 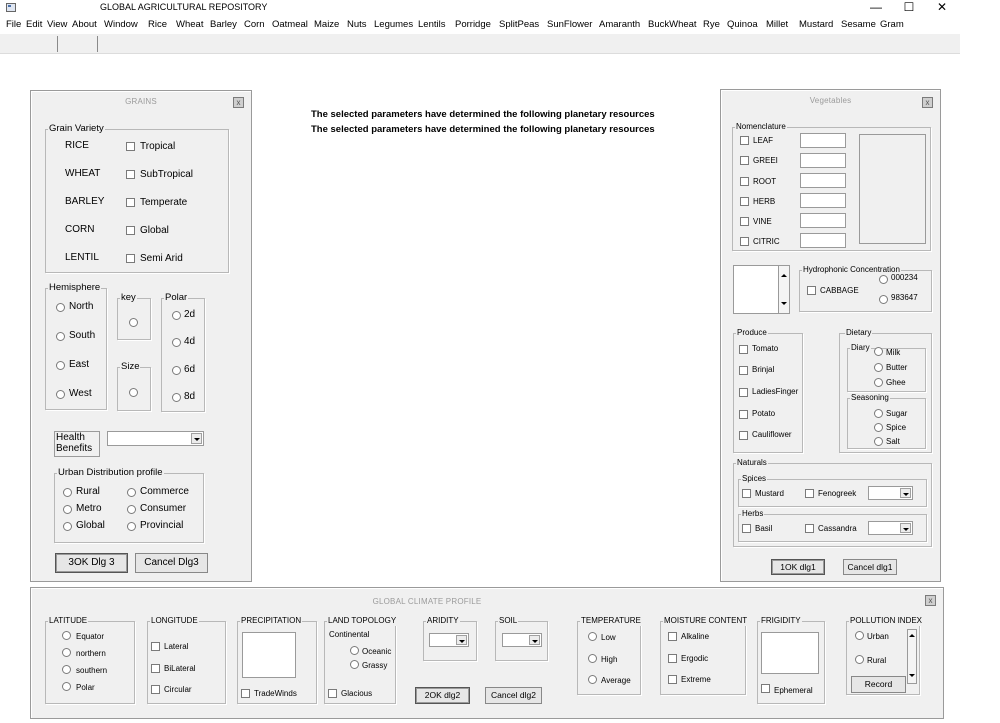 What do you see at coordinates (672, 658) in the screenshot?
I see `ergodic-checkbox` at bounding box center [672, 658].